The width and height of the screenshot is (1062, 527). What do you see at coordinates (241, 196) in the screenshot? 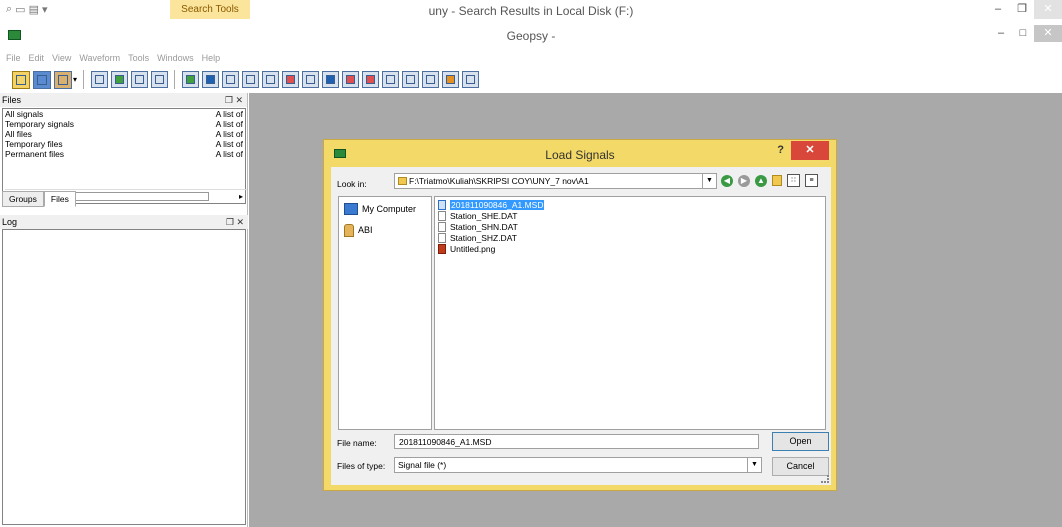
I see `scroll-right-icon: ▸` at bounding box center [241, 196].